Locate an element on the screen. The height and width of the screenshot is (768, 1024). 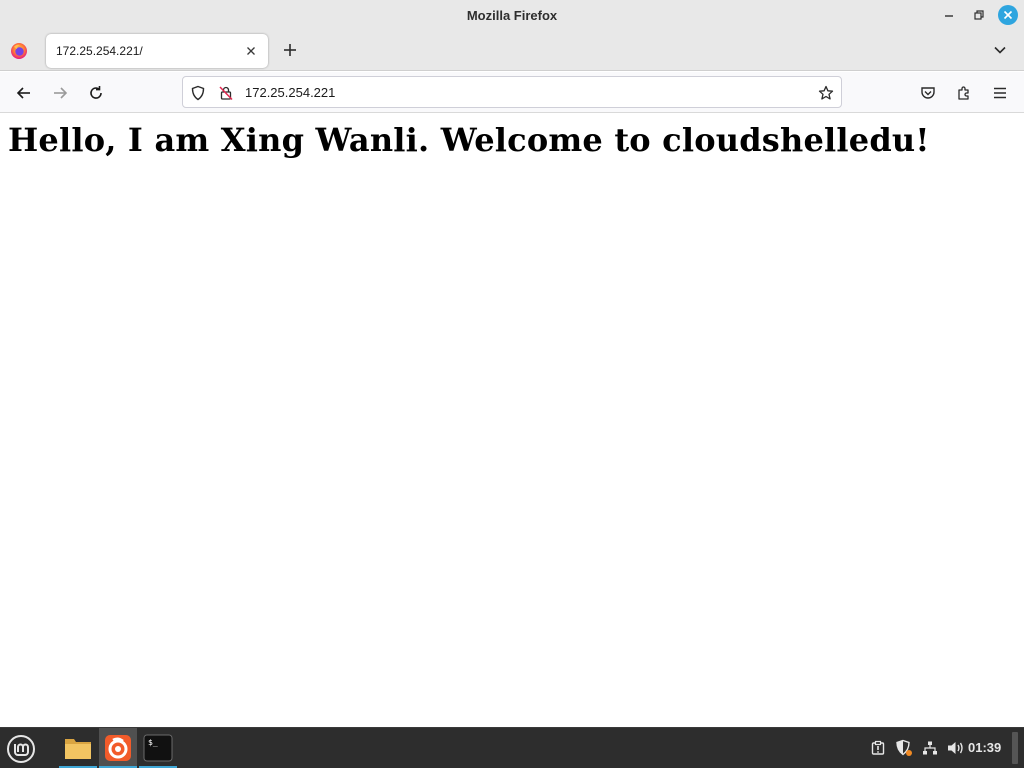
minimize-button is located at coordinates (949, 15).